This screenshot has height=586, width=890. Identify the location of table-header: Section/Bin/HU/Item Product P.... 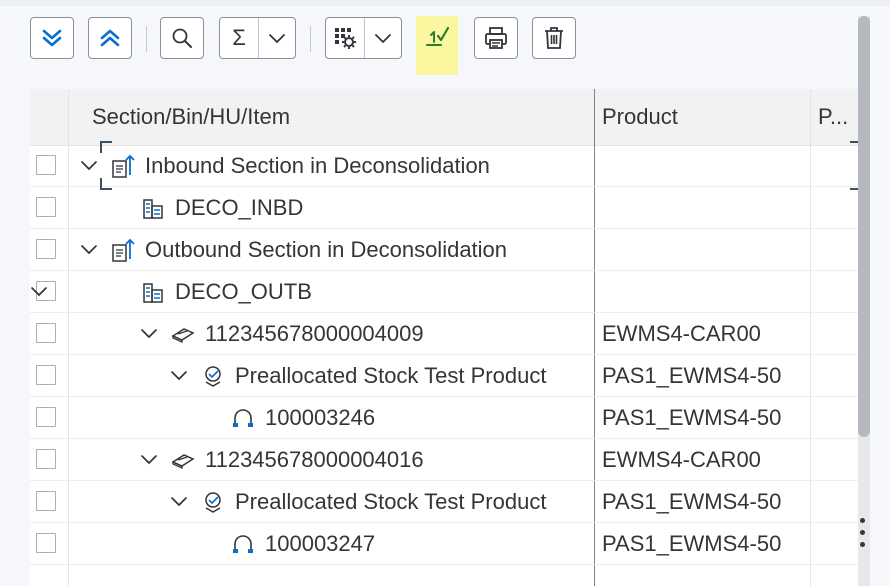
(444, 117).